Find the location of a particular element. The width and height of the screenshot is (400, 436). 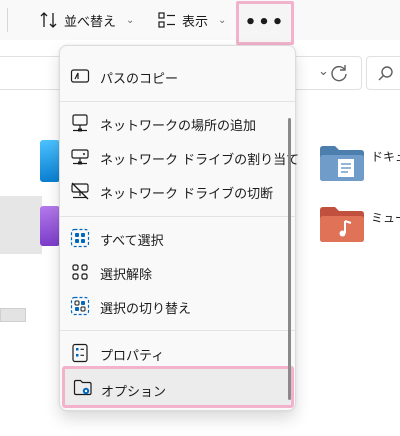

menu-item-options: オプション is located at coordinates (178, 387).